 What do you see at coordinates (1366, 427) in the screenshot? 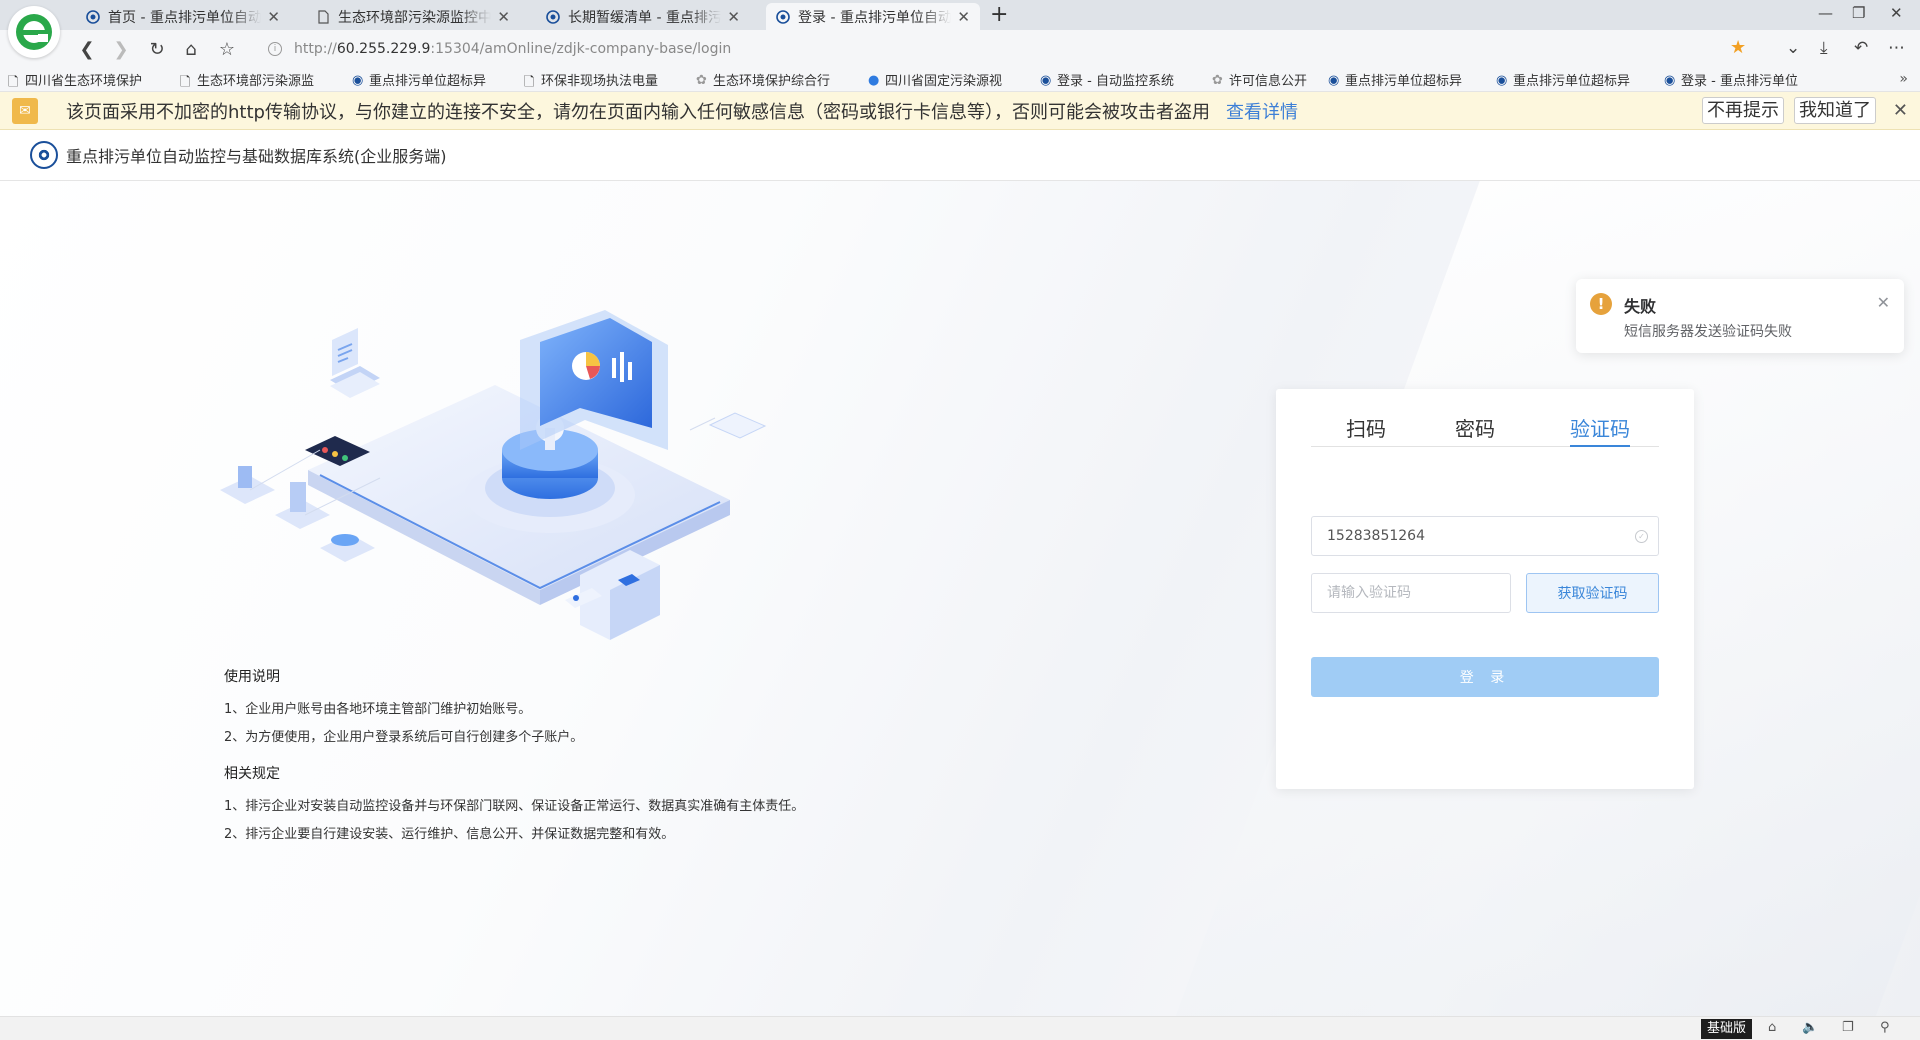
I see `tab-qrcode: 扫码` at bounding box center [1366, 427].